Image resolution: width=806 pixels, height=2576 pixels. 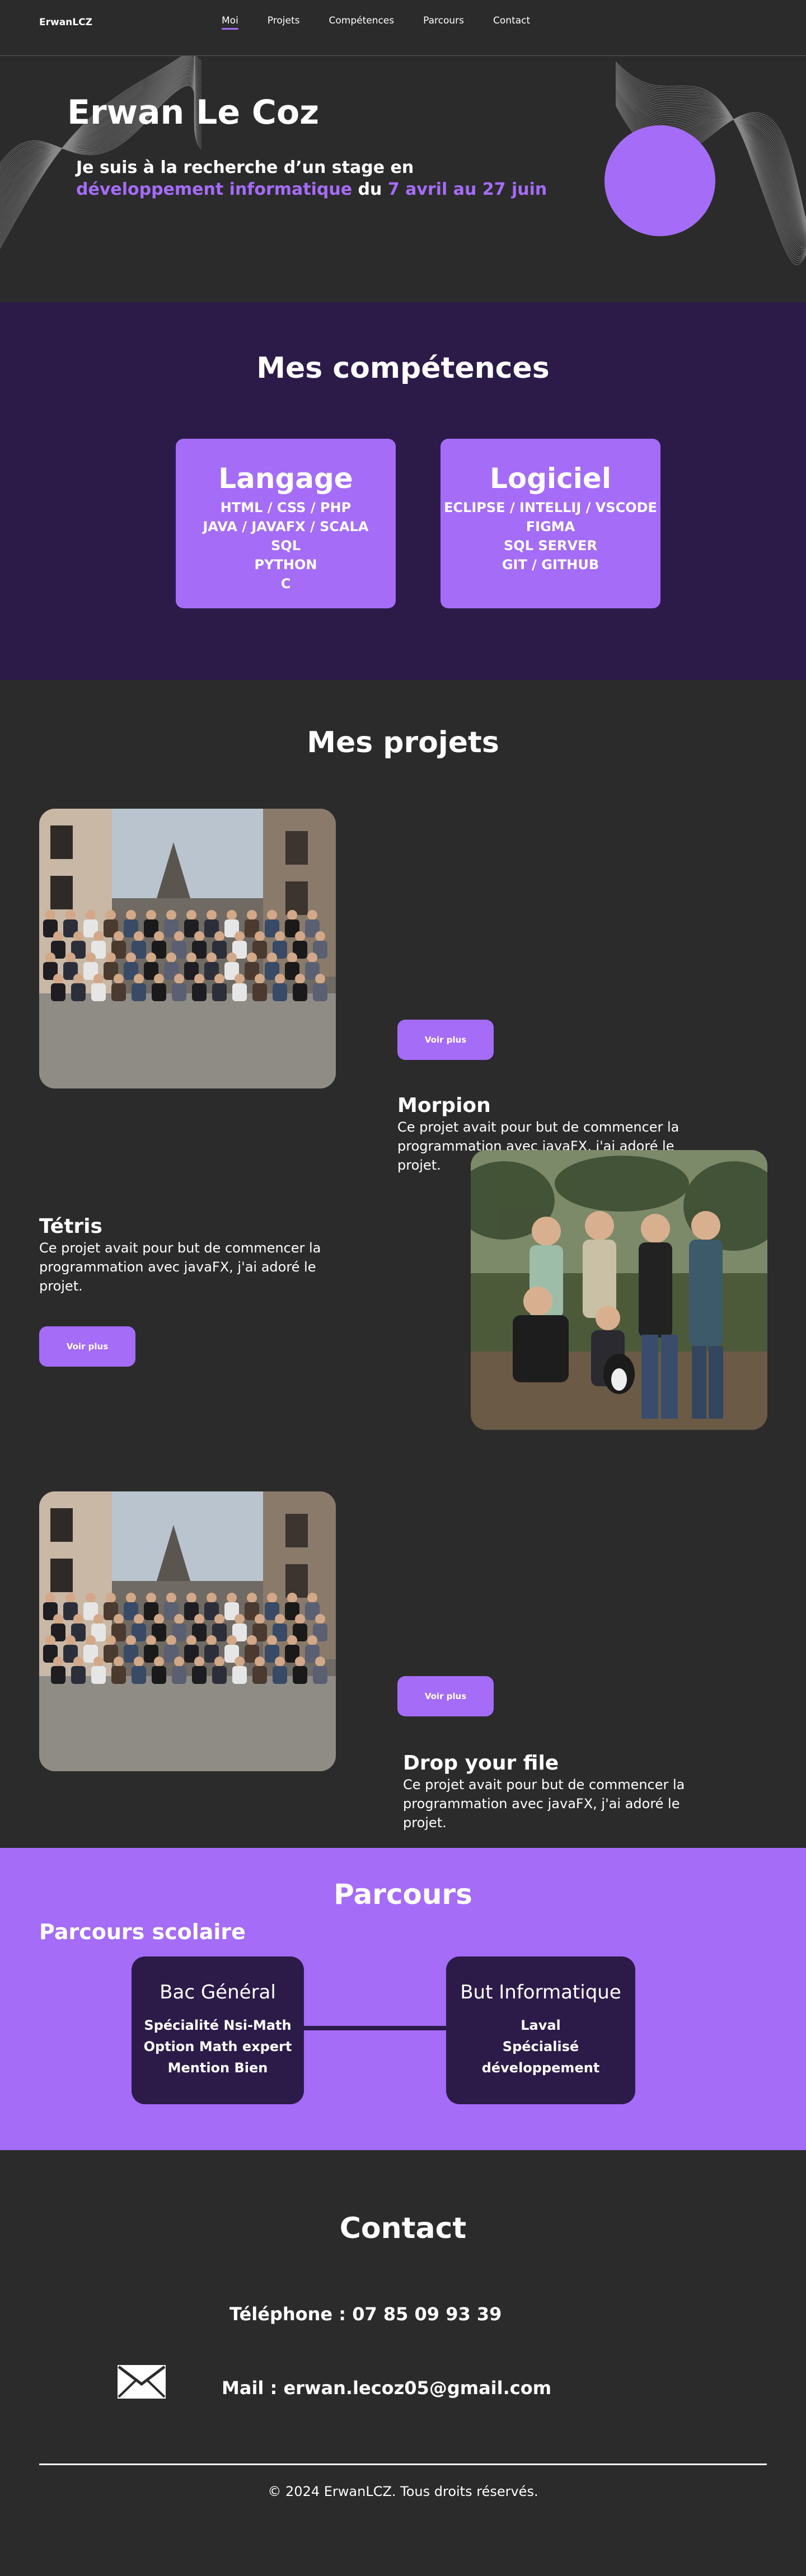 I want to click on project-title: Drop your file, so click(x=481, y=1763).